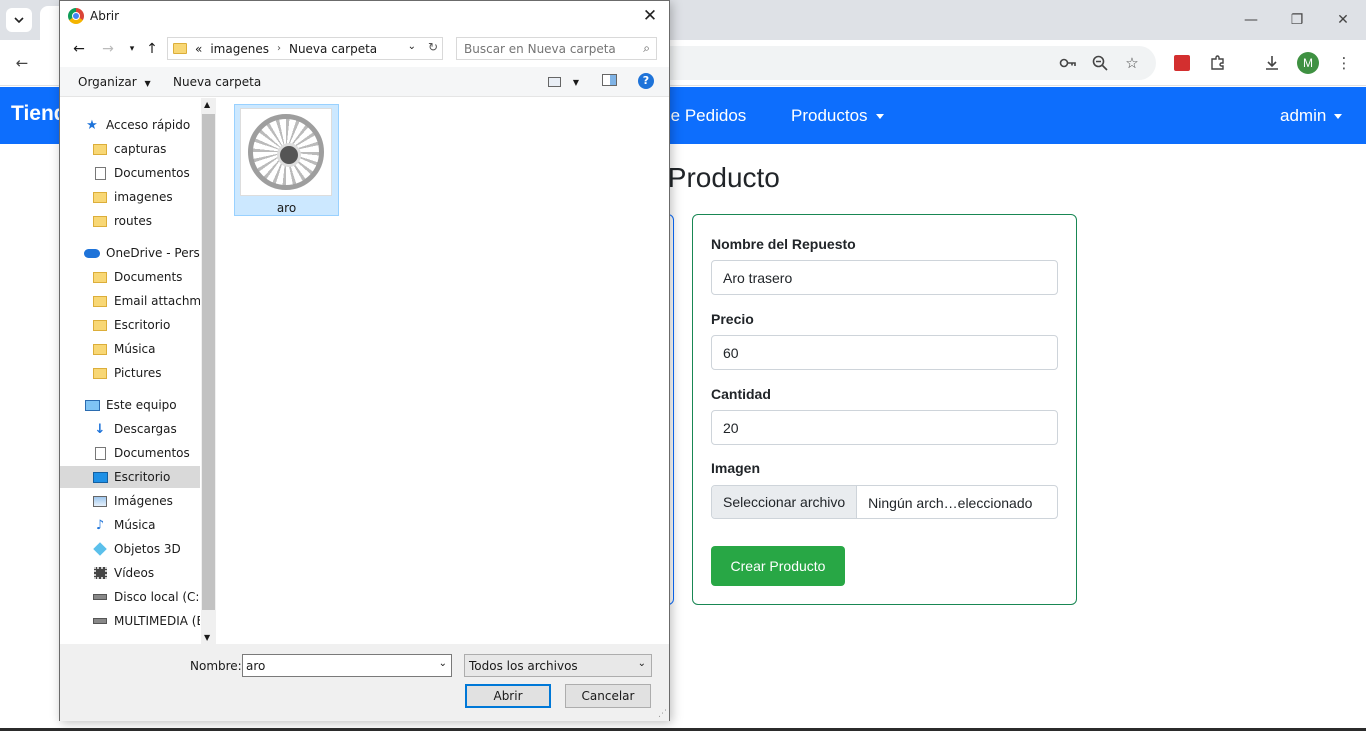 The image size is (1366, 731). I want to click on star-icon: ☆, so click(1132, 63).